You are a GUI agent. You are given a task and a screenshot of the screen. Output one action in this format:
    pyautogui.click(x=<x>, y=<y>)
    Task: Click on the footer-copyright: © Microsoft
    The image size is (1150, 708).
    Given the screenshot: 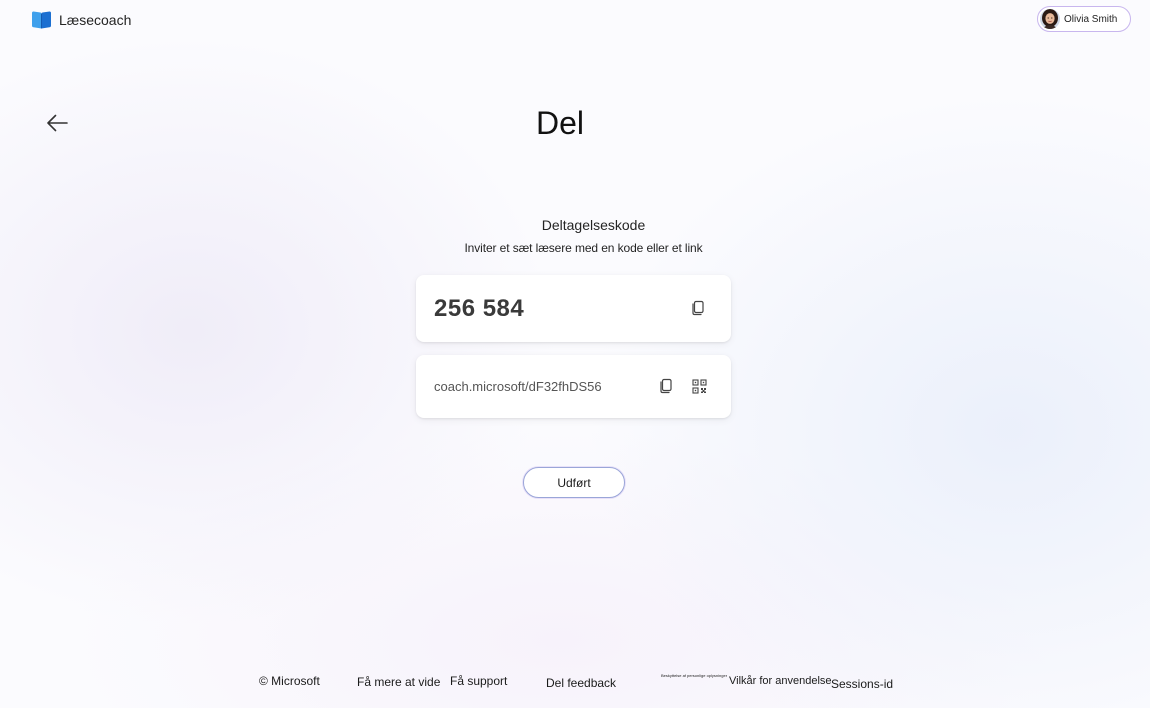 What is the action you would take?
    pyautogui.click(x=289, y=681)
    